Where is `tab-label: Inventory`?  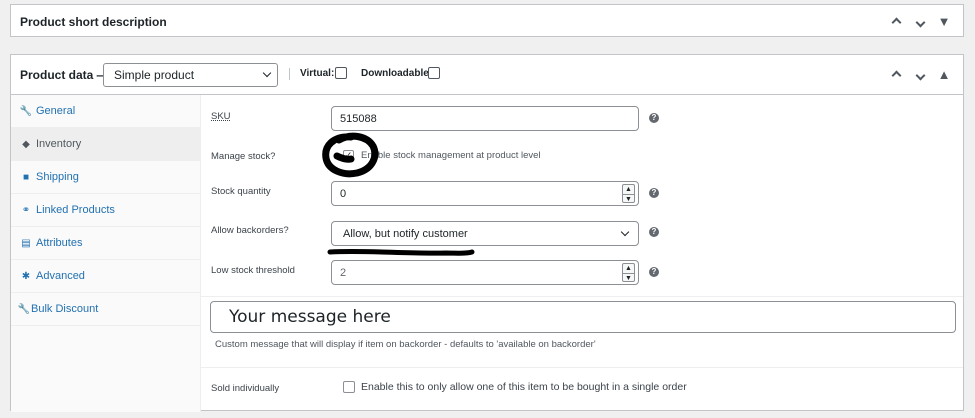
tab-label: Inventory is located at coordinates (59, 144).